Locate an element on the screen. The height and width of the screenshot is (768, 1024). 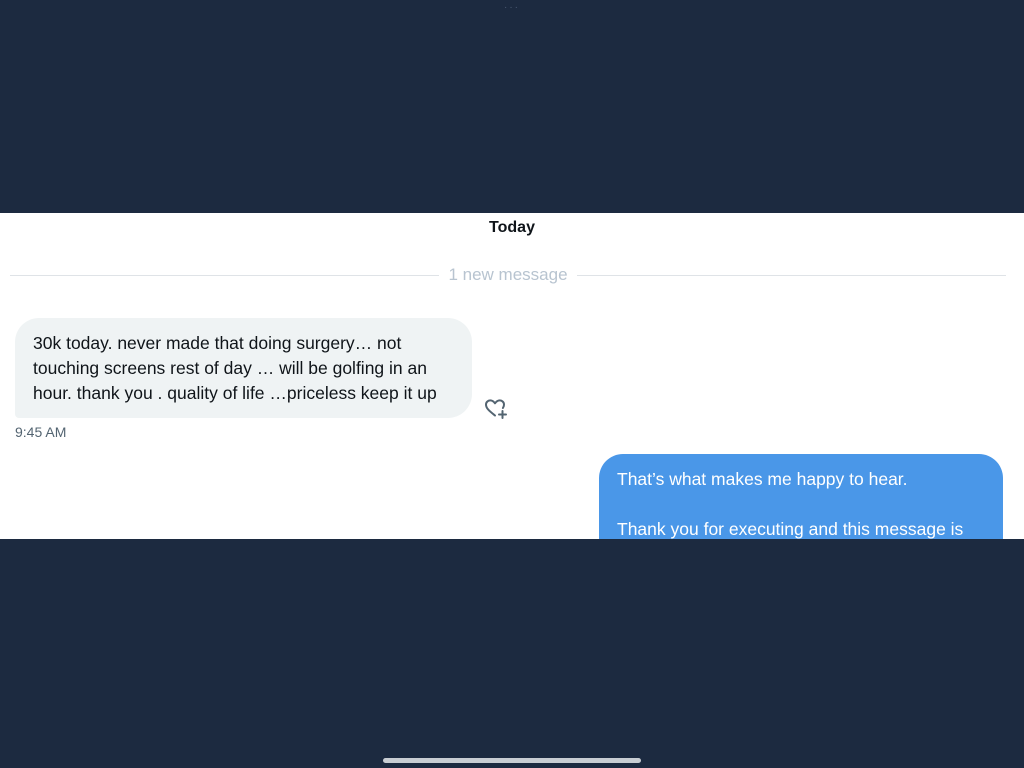
message-timestamp: 9:45 AM is located at coordinates (41, 432).